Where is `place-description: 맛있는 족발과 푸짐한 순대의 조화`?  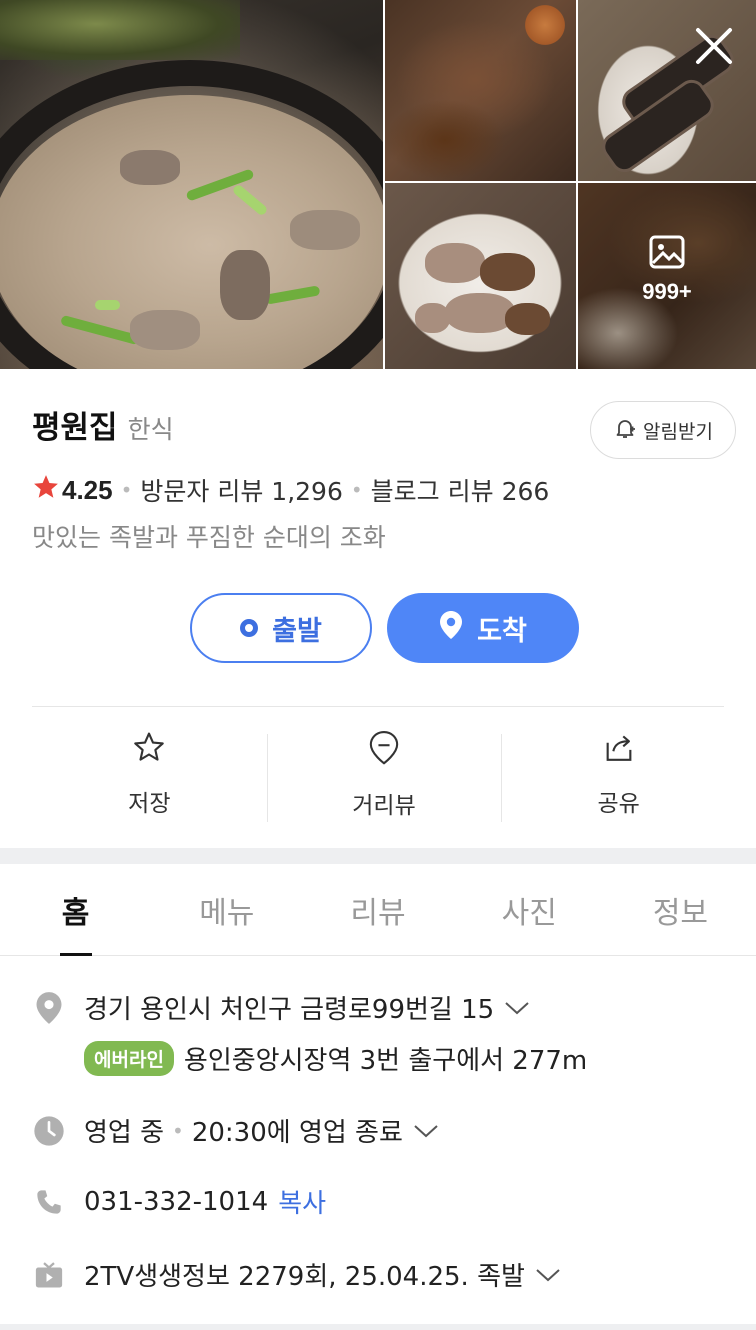 place-description: 맛있는 족발과 푸짐한 순대의 조화 is located at coordinates (209, 537).